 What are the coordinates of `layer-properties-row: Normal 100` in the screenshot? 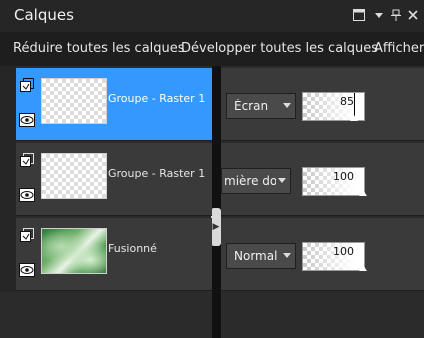 It's located at (322, 254).